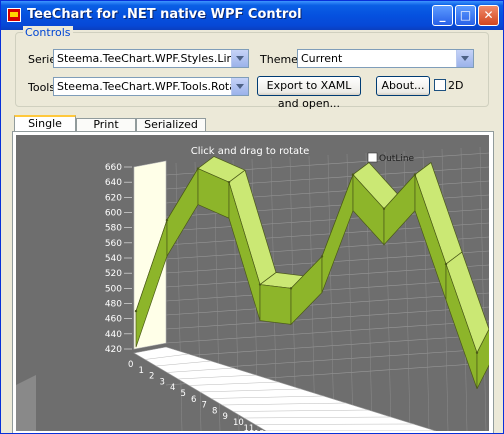 The width and height of the screenshot is (504, 434). I want to click on x-tick-label: 4, so click(172, 388).